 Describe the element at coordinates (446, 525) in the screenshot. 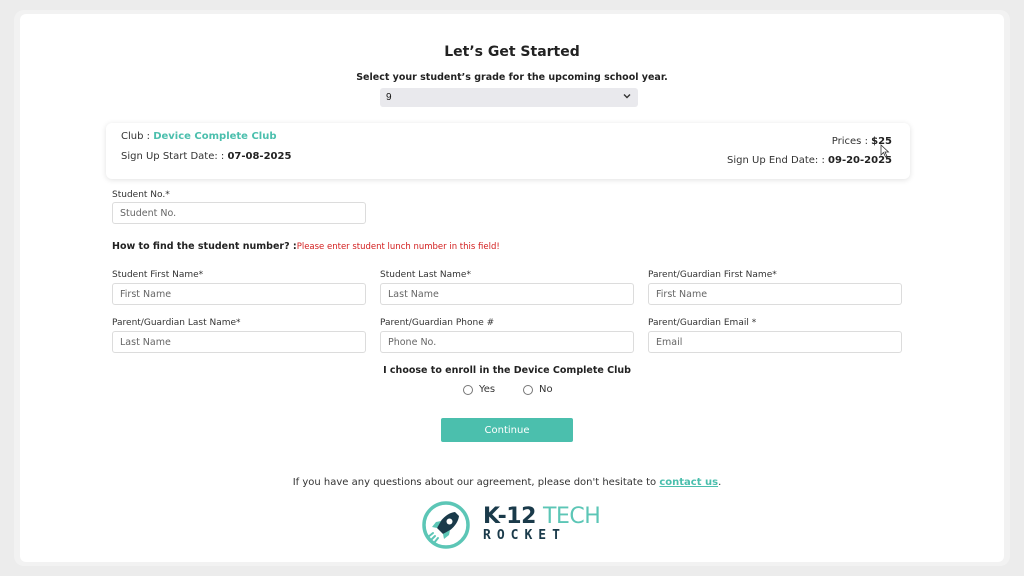

I see `rocket-logo-icon` at that location.